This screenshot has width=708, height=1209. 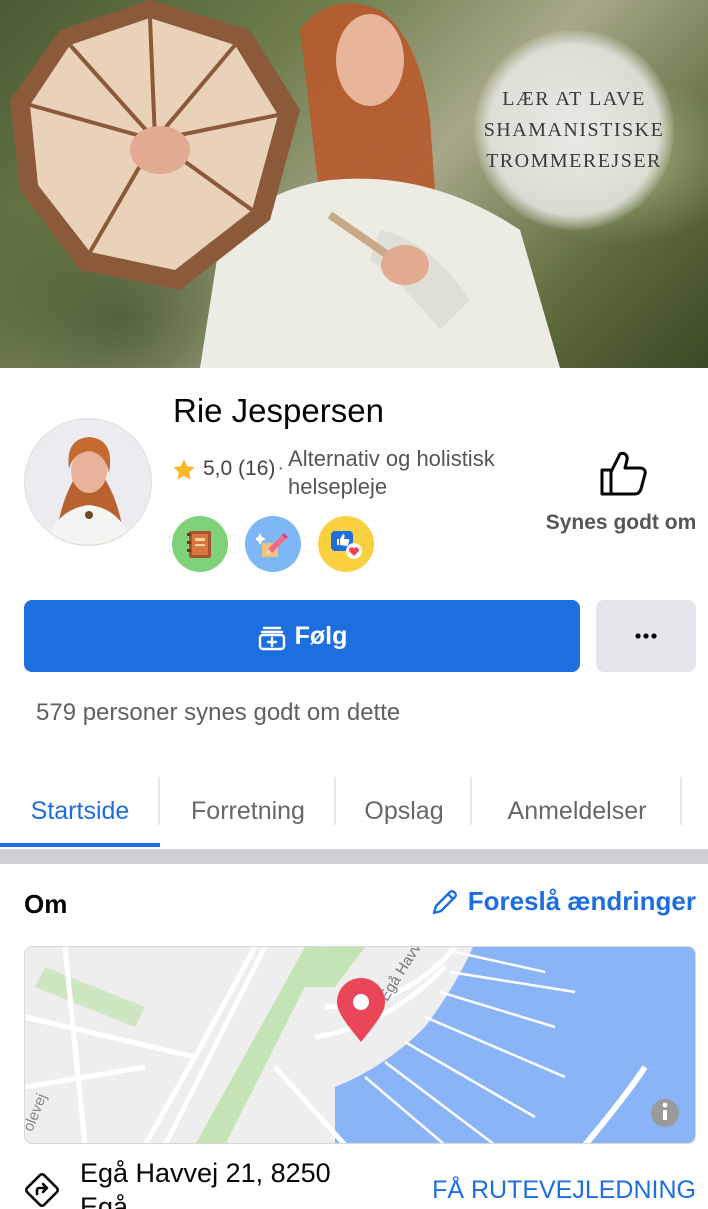 I want to click on likes-summary: 579 personer synes godt om dette, so click(x=218, y=713).